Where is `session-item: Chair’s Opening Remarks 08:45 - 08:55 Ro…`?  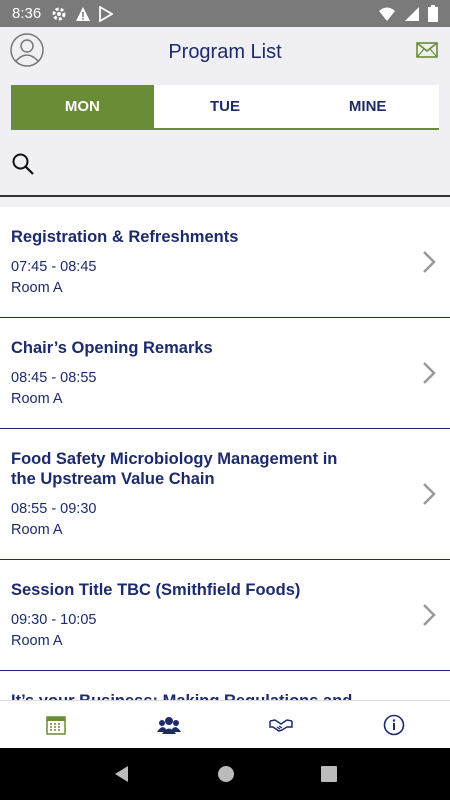
session-item: Chair’s Opening Remarks 08:45 - 08:55 Ro… is located at coordinates (225, 373).